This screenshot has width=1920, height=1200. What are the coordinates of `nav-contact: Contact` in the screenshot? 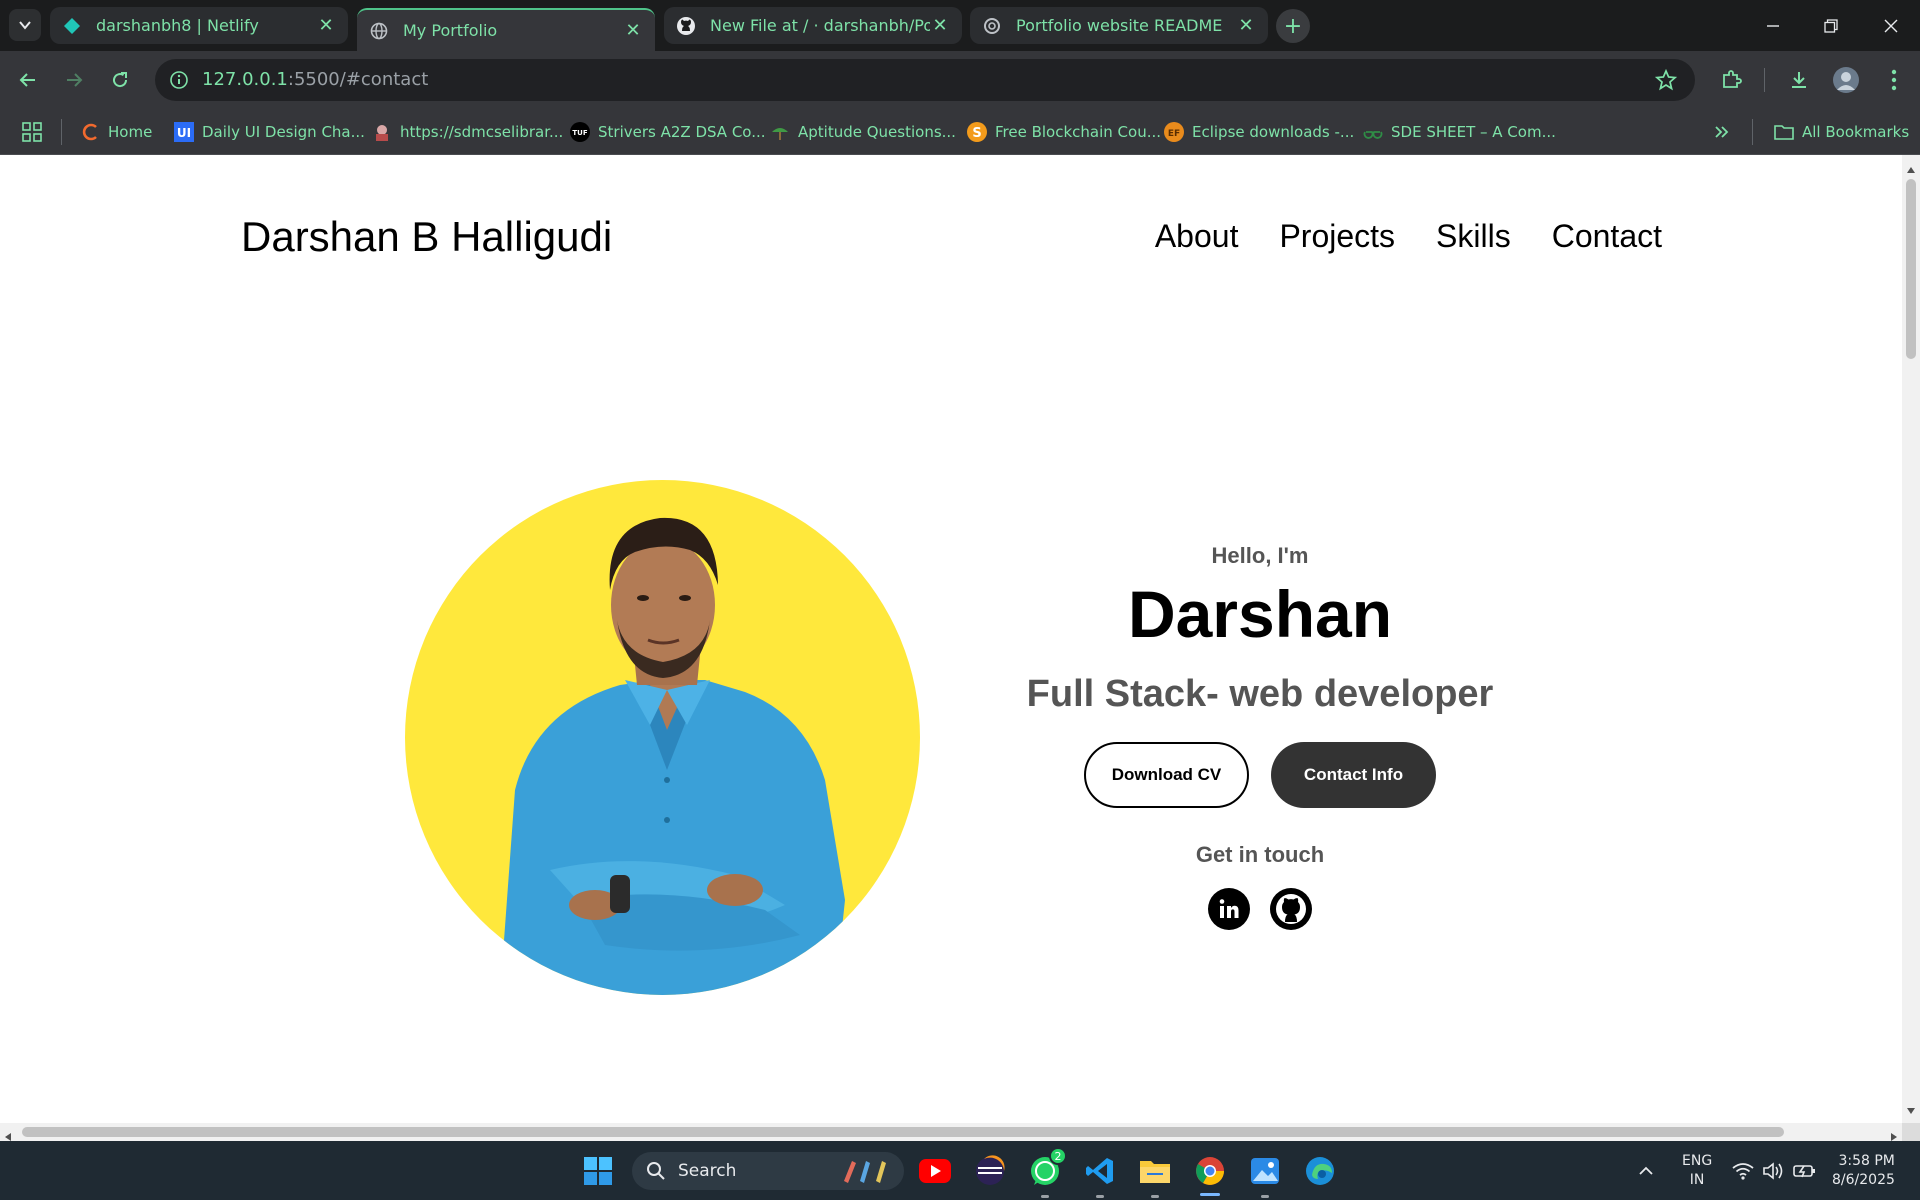 It's located at (1607, 236).